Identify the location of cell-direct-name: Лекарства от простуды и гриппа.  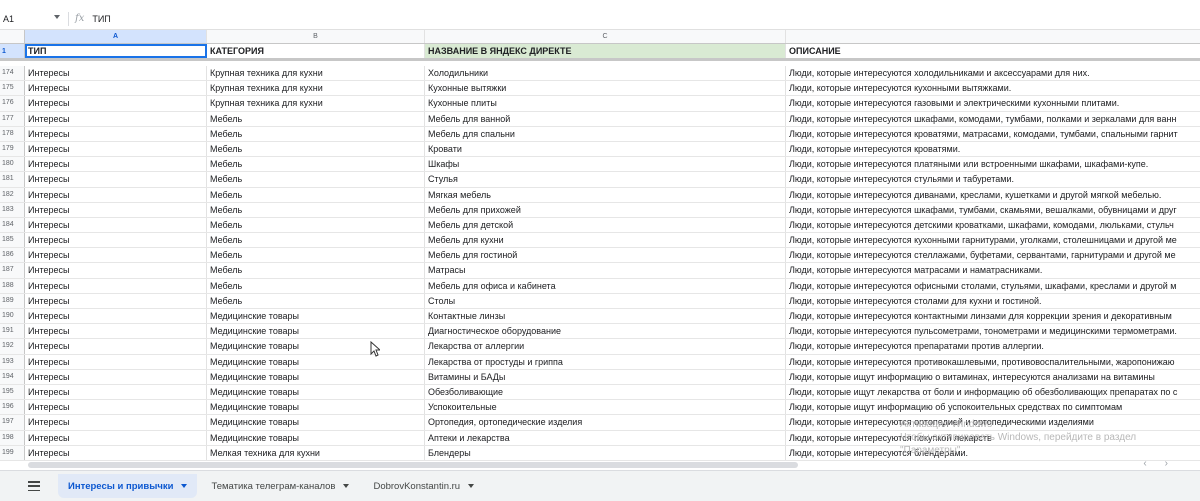
(605, 361).